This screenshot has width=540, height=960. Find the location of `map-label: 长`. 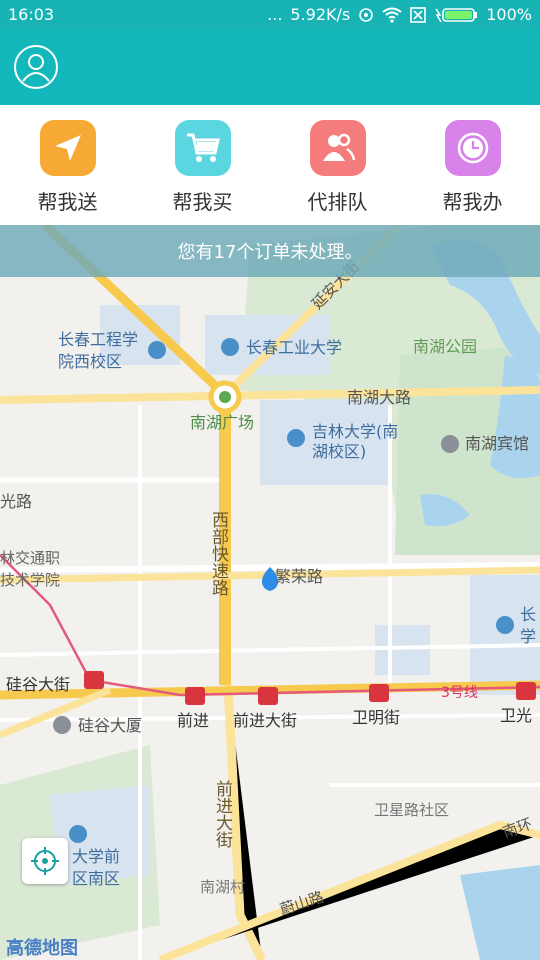

map-label: 长 is located at coordinates (528, 614).